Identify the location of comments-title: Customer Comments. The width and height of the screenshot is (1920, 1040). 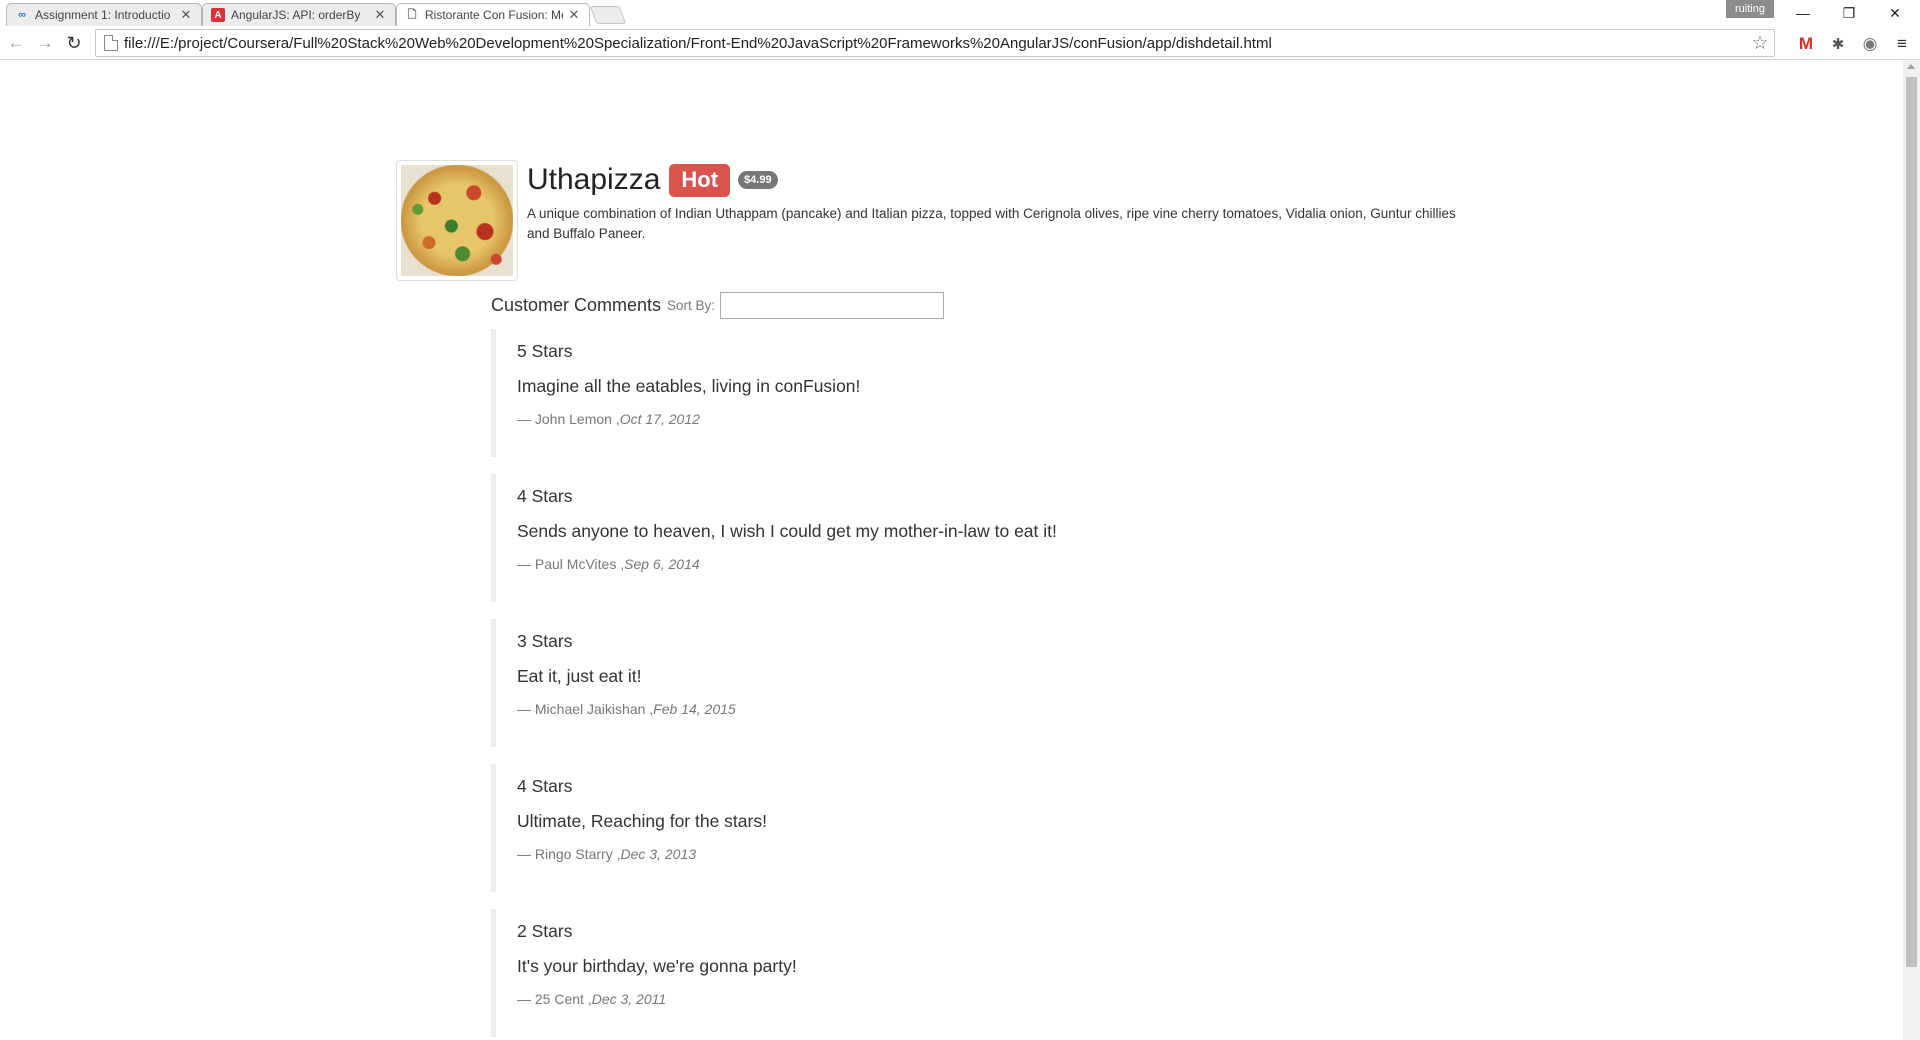
(576, 305).